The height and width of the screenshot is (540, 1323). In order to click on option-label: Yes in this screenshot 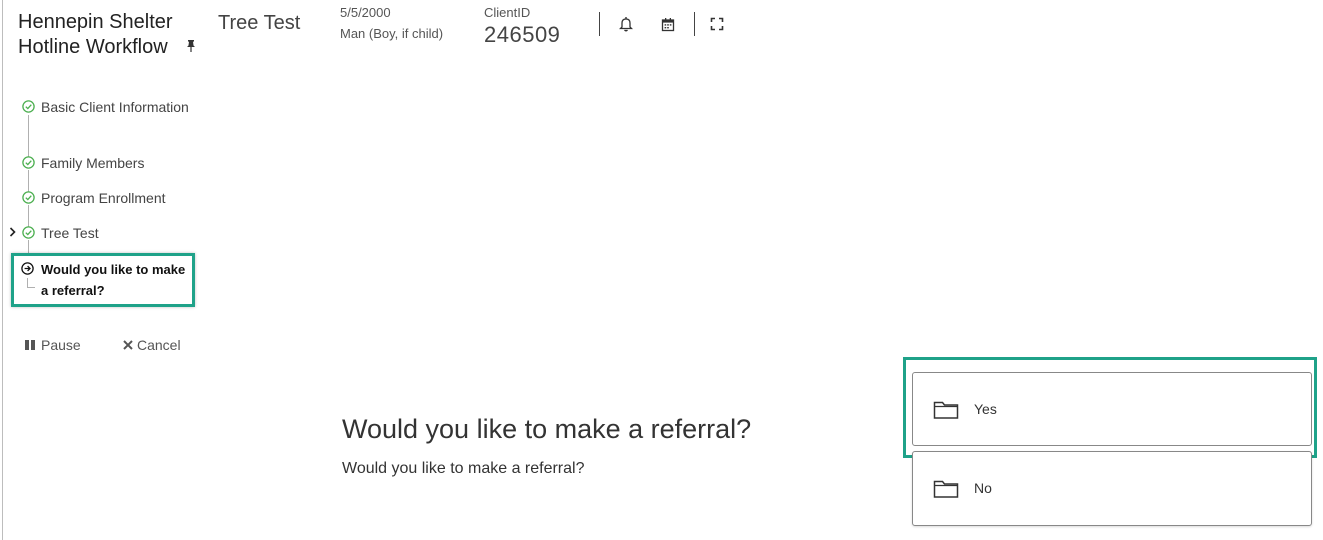, I will do `click(985, 409)`.